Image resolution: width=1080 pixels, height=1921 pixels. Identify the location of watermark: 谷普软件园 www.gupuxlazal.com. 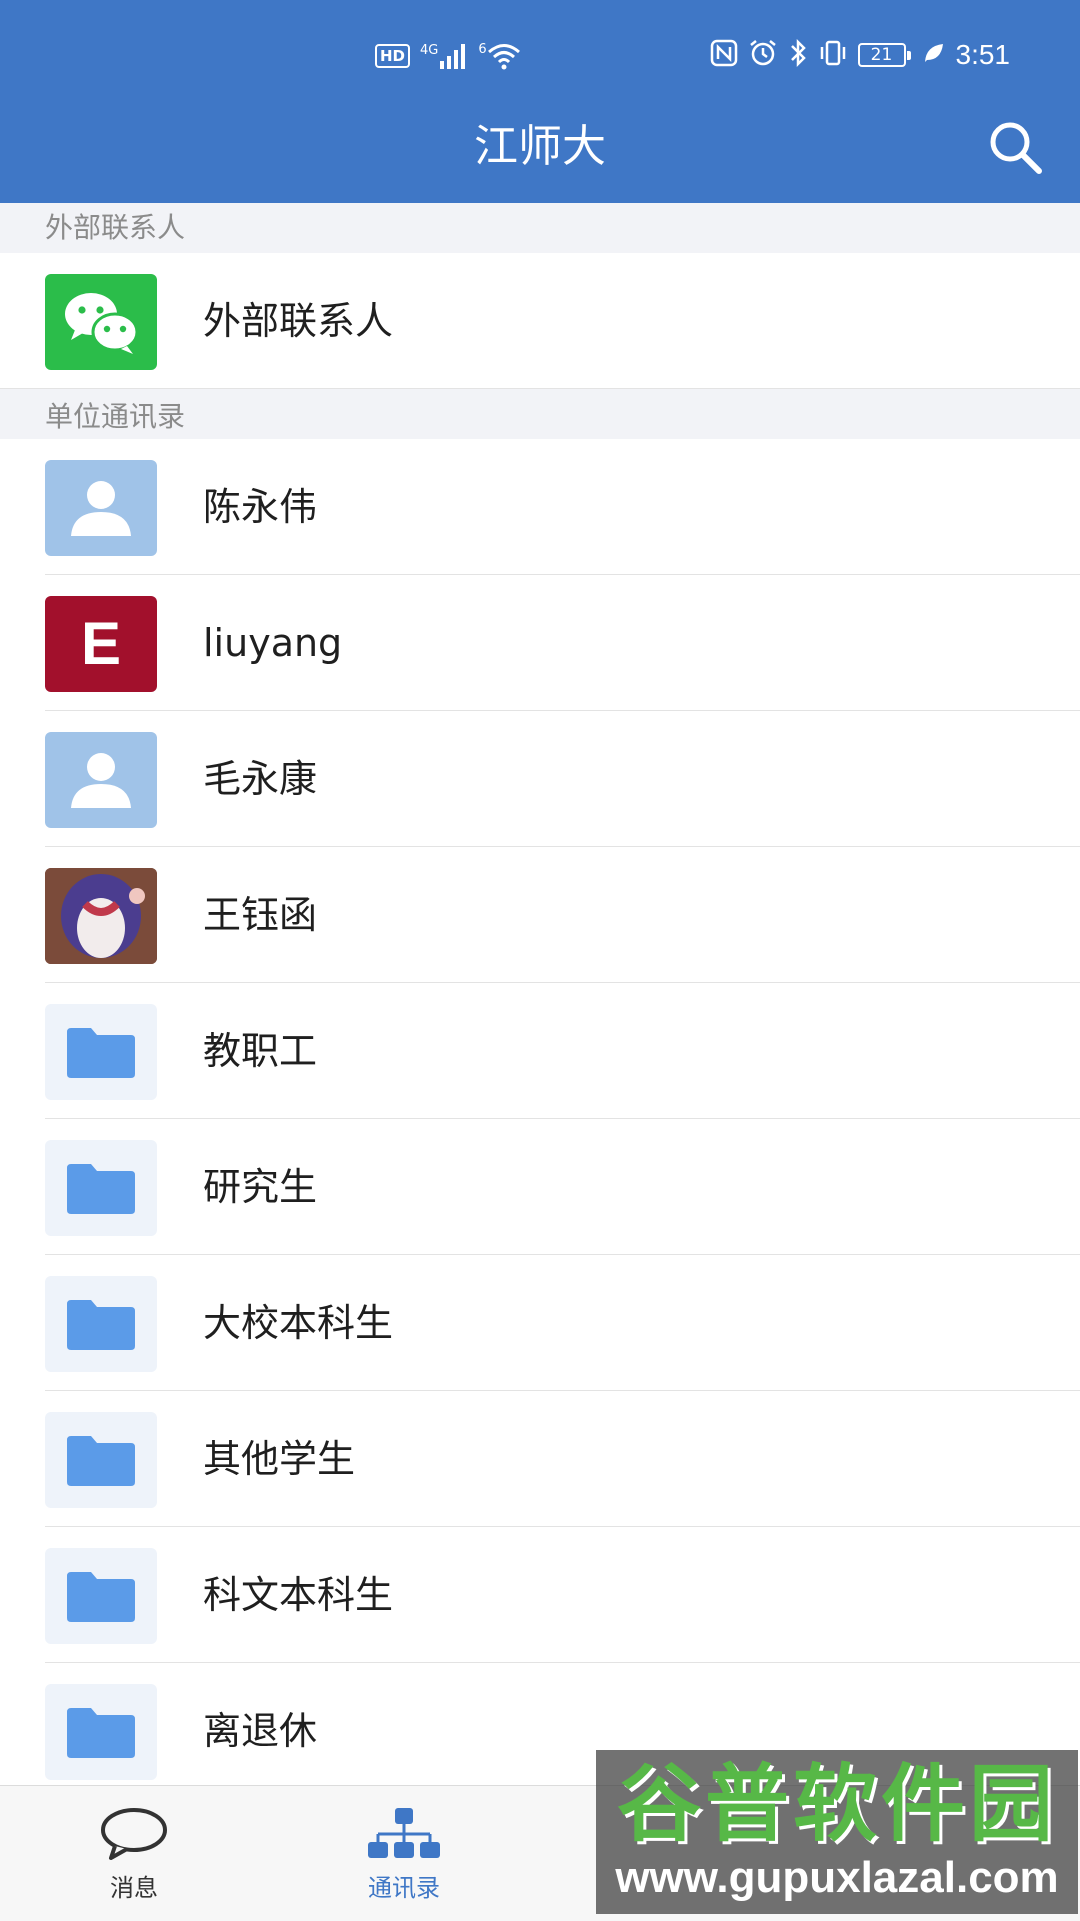
(837, 1832).